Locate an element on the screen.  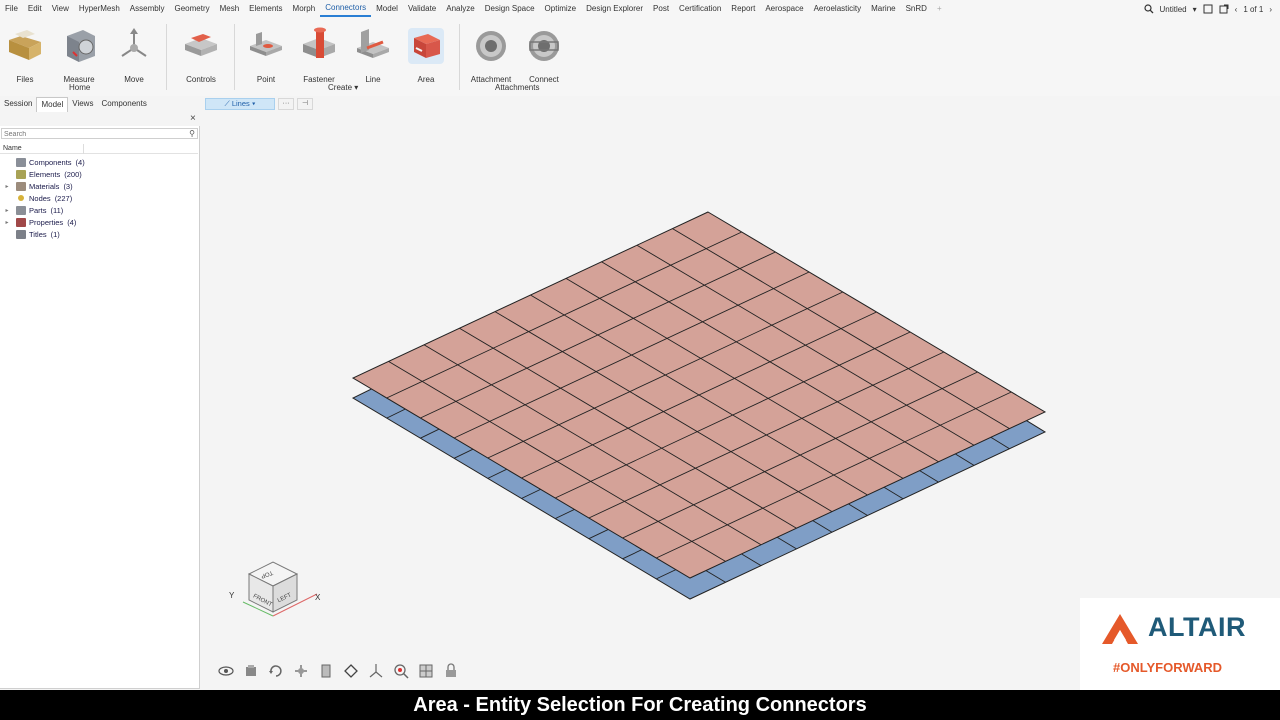
menu-aerospace: Aerospace is located at coordinates (784, 9).